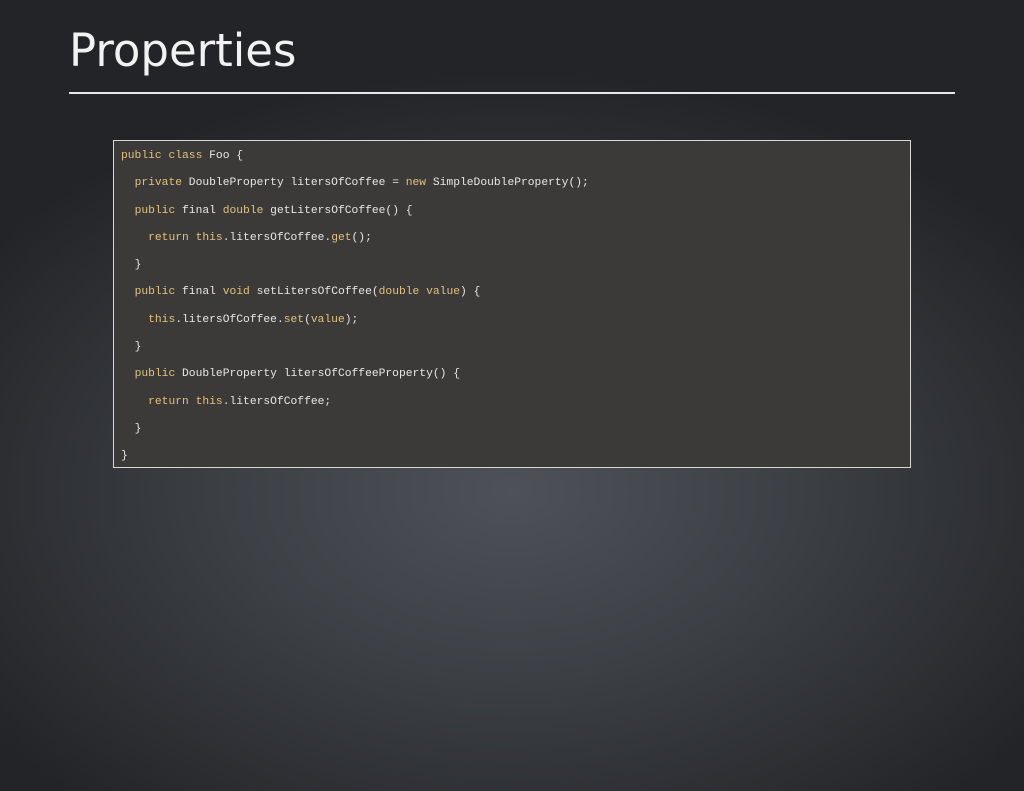 The image size is (1024, 791). What do you see at coordinates (307, 319) in the screenshot?
I see `code-text: (` at bounding box center [307, 319].